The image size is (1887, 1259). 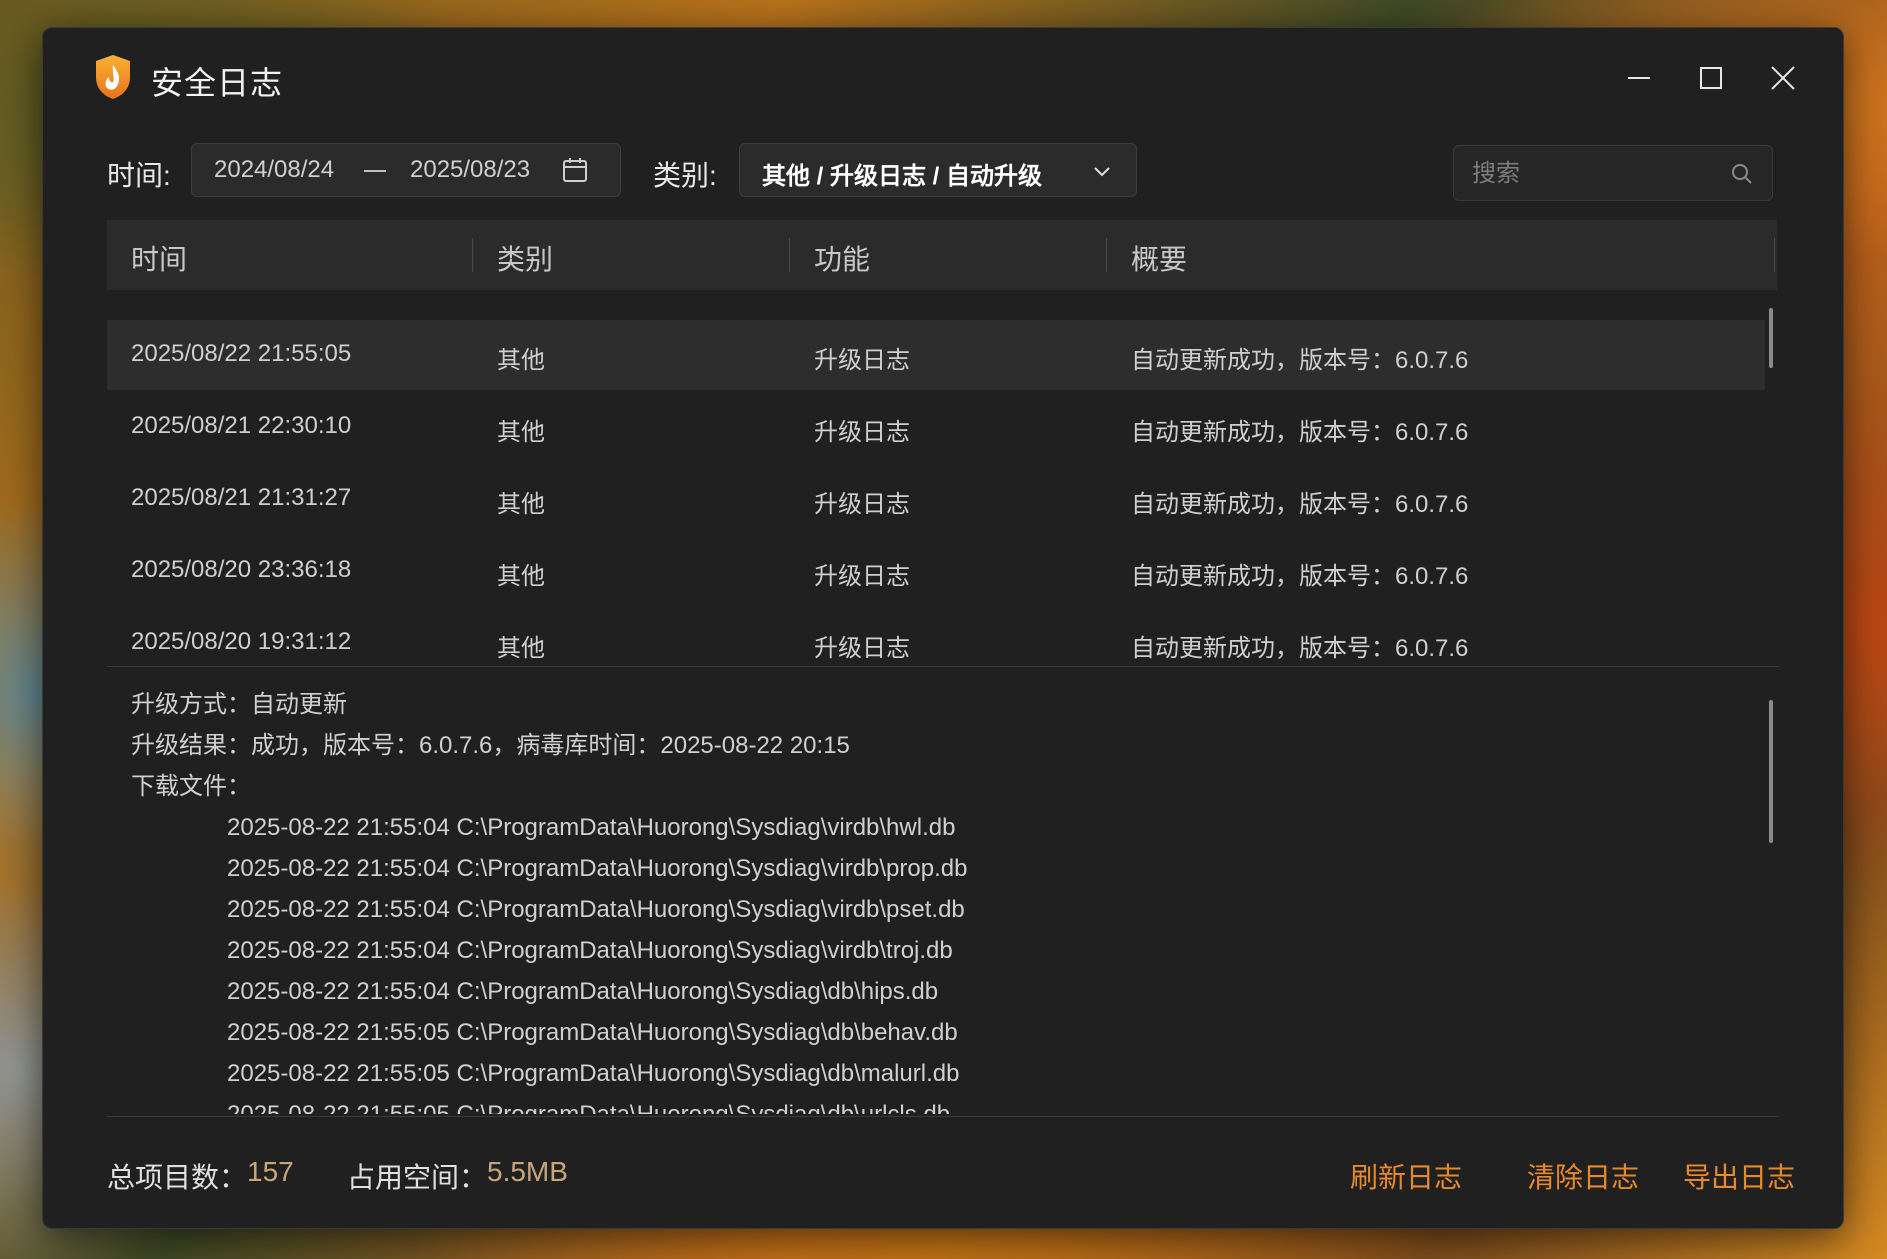 What do you see at coordinates (241, 569) in the screenshot?
I see `cell-time: 2025/08/20 23:36:18` at bounding box center [241, 569].